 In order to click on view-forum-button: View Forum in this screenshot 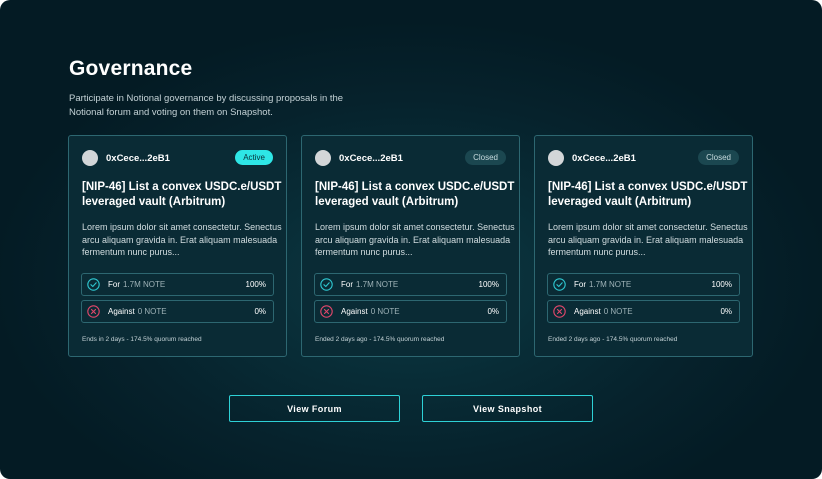, I will do `click(314, 408)`.